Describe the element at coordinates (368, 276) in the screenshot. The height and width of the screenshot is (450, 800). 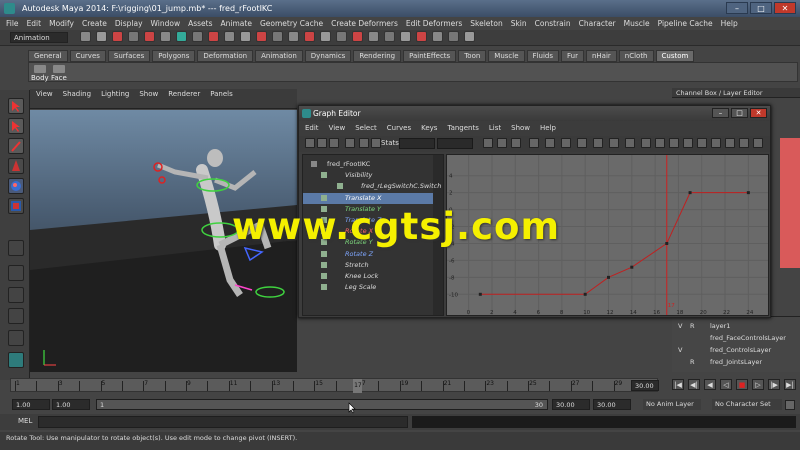
I see `outliner-item: Knee Lock` at that location.